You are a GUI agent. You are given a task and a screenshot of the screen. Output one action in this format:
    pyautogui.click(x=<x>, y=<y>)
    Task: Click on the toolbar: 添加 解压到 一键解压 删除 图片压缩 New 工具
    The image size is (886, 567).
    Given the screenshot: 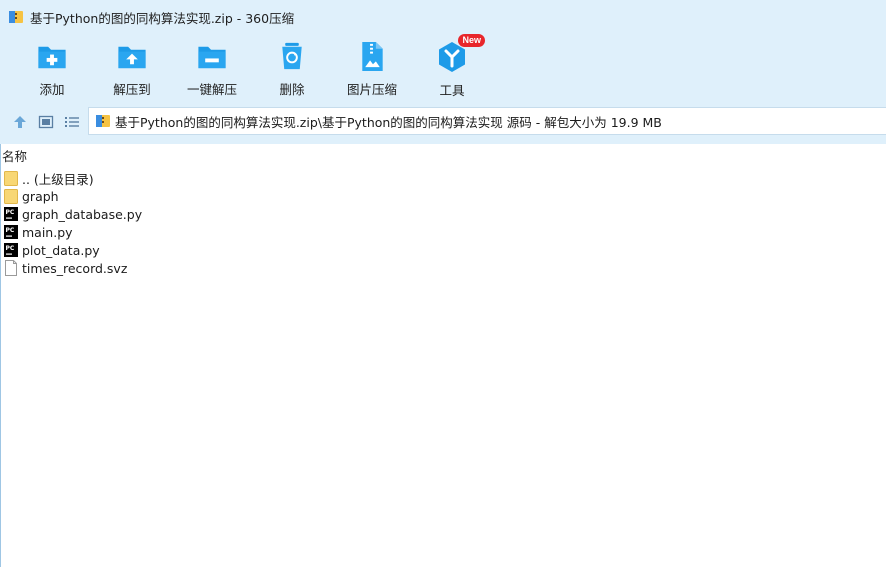 What is the action you would take?
    pyautogui.click(x=443, y=67)
    